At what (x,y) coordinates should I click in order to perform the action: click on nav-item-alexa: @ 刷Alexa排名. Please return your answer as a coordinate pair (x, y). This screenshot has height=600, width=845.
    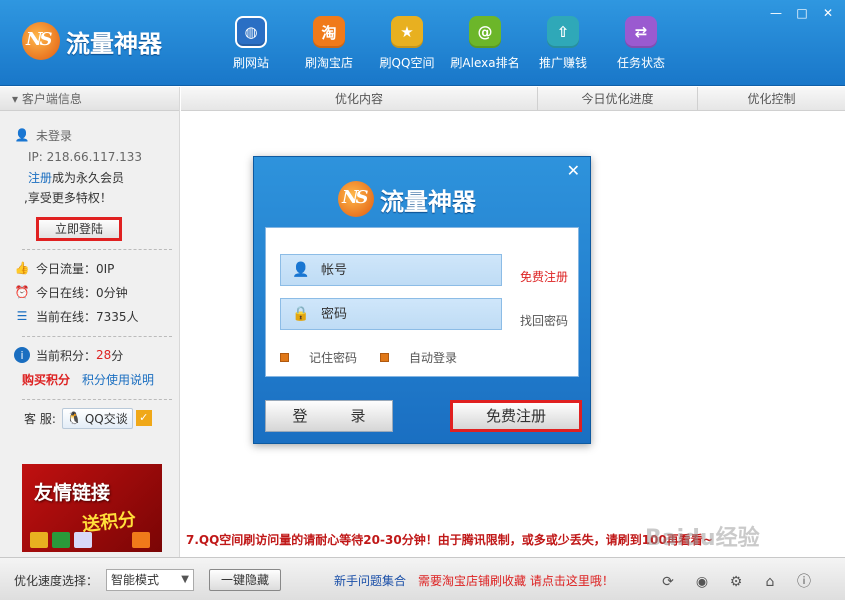
    Looking at the image, I should click on (485, 43).